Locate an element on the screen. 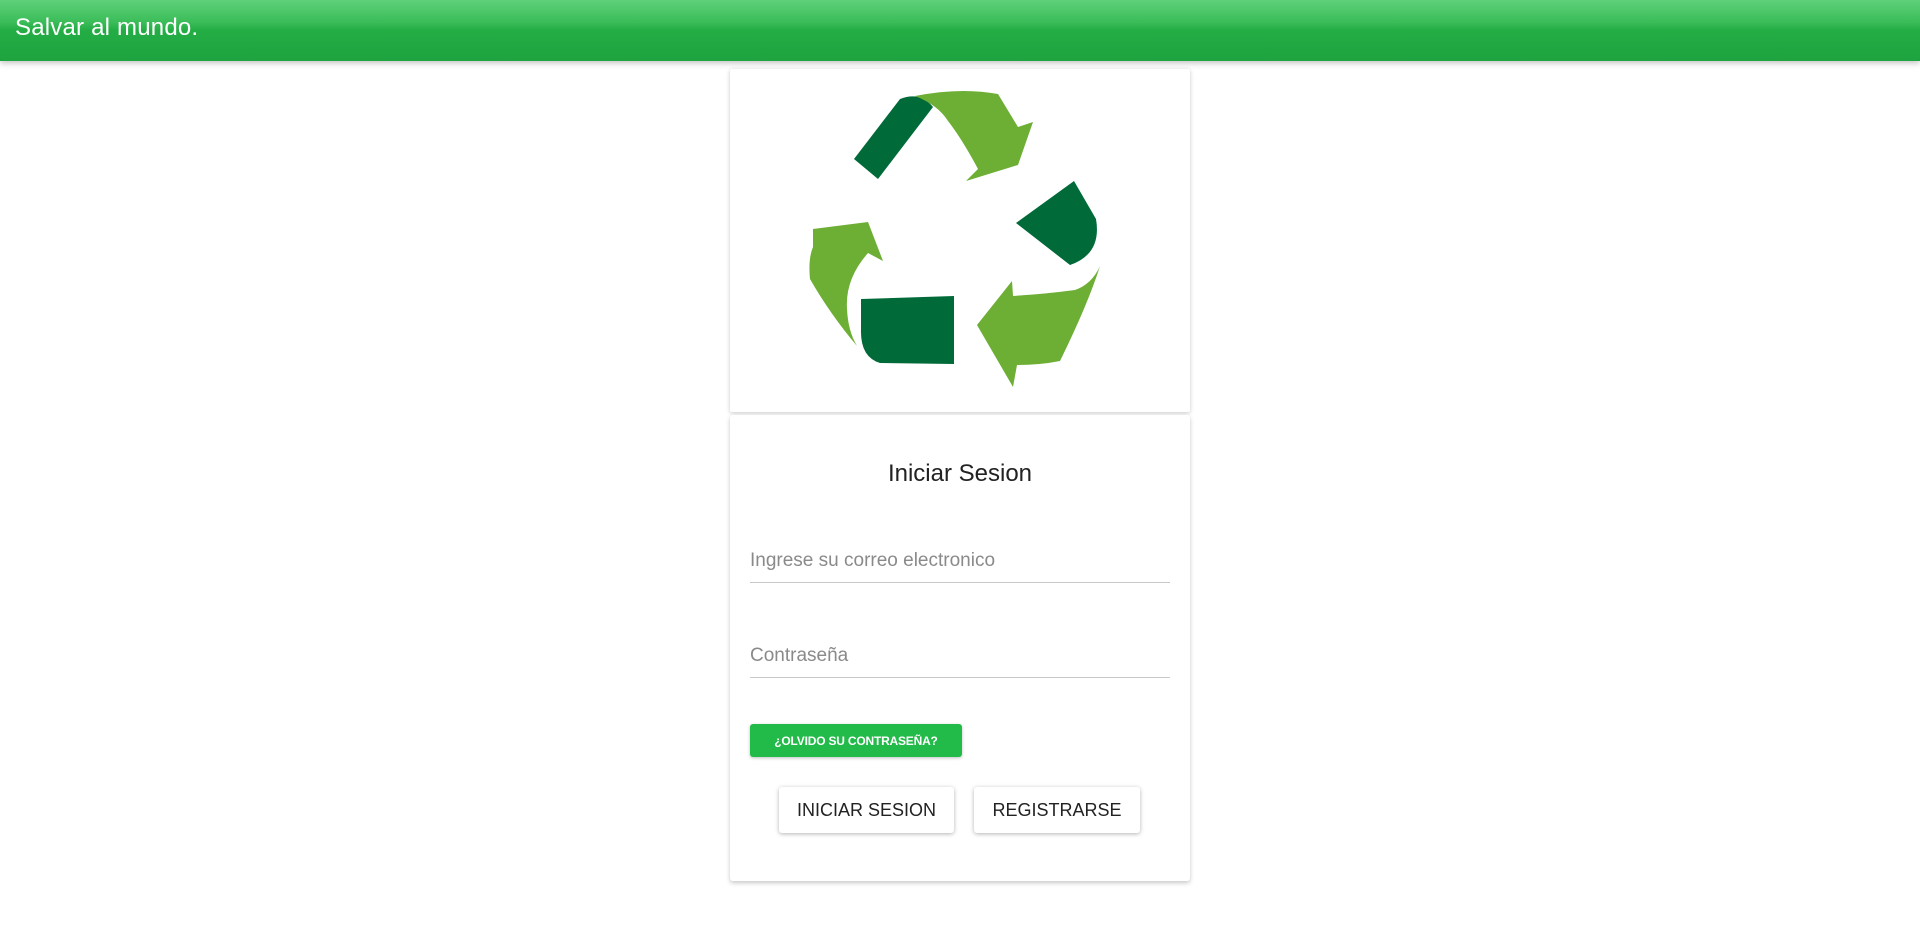  recycle-icon is located at coordinates (954, 238).